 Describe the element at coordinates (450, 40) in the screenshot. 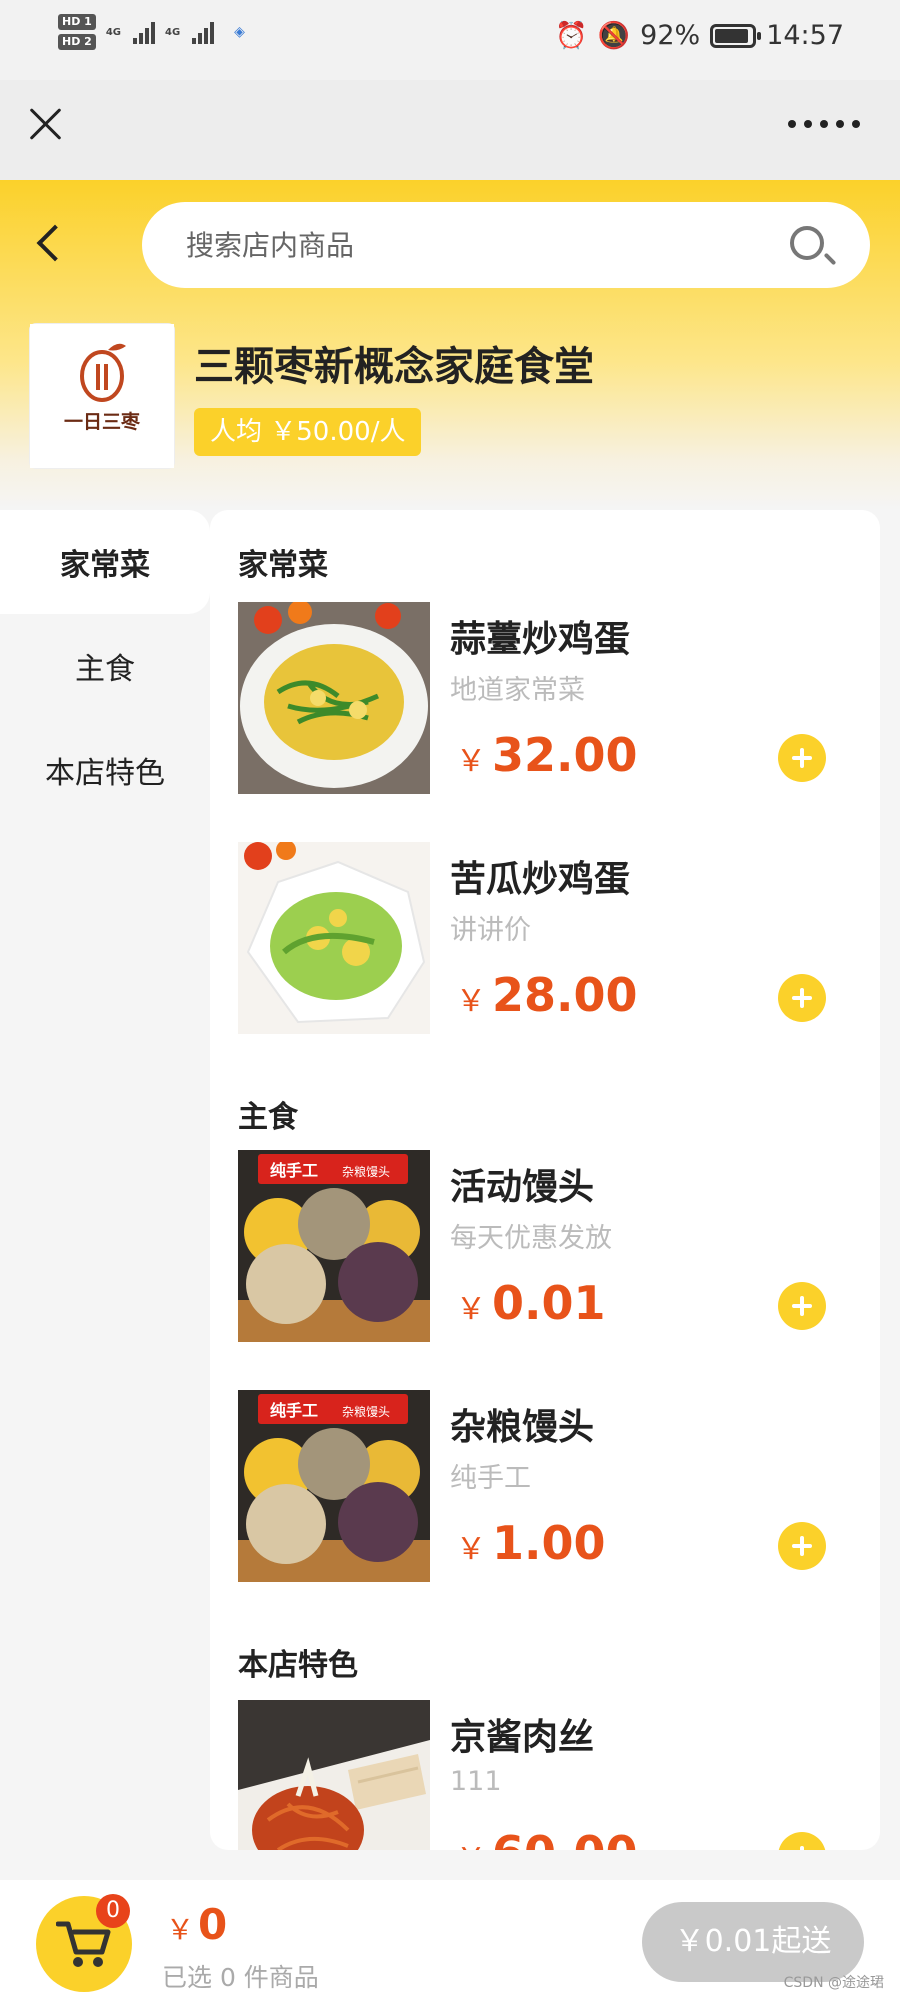

I see `status-bar: HD 1 HD 2 4G 4G ◈ ⏰ 🔕 92% 14:57` at that location.